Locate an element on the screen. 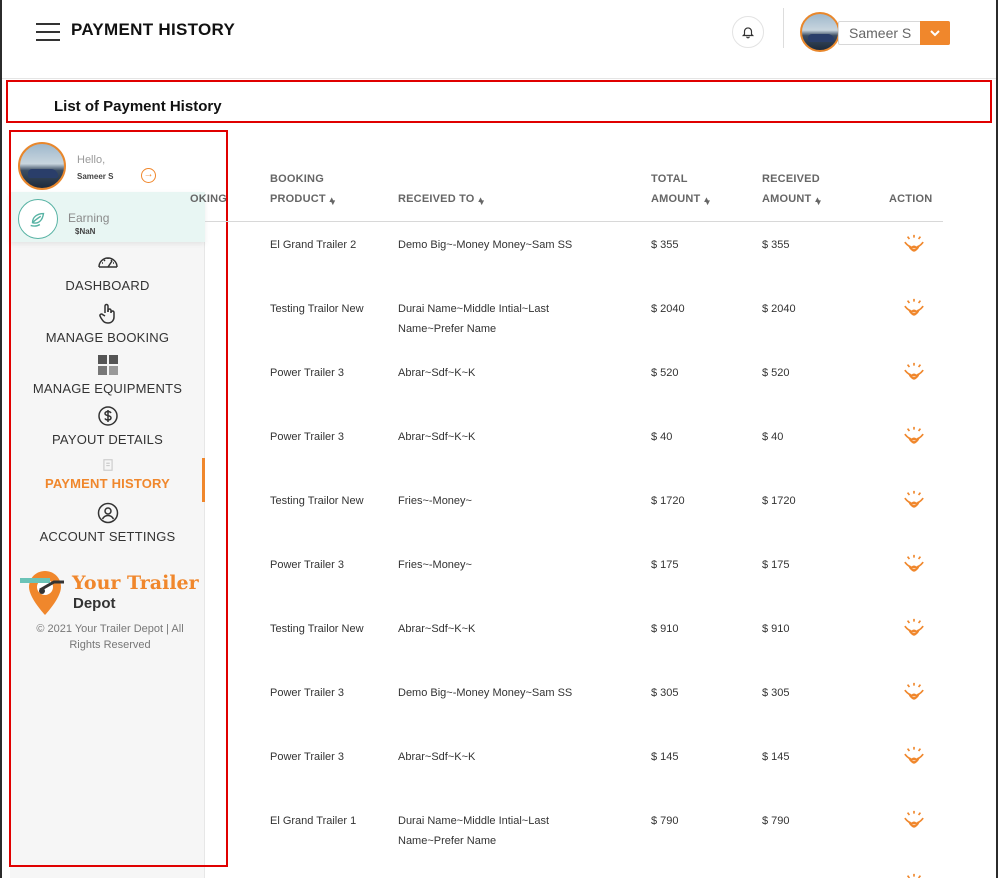 The image size is (998, 878). sidebar-item-label: PAYOUT DETAILS is located at coordinates (107, 439).